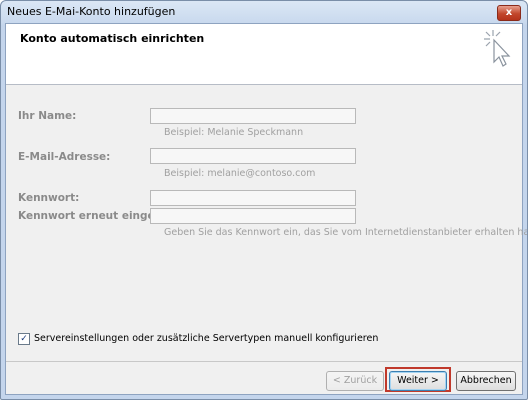 This screenshot has width=528, height=400. Describe the element at coordinates (355, 381) in the screenshot. I see `back-button: < Zurück` at that location.